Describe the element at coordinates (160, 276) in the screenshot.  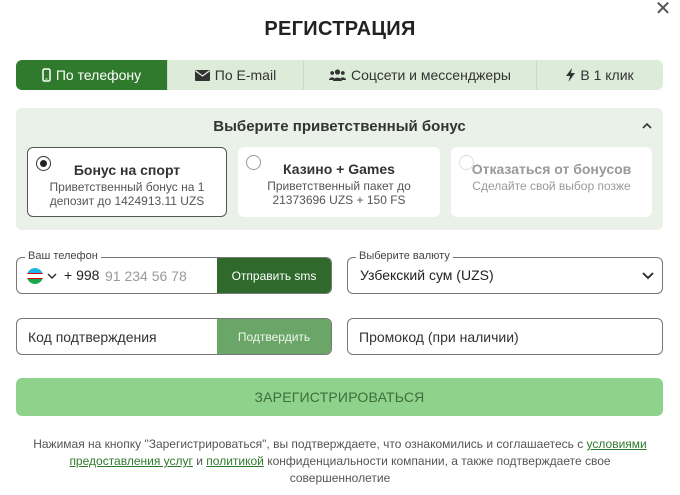
I see `phone-input` at that location.